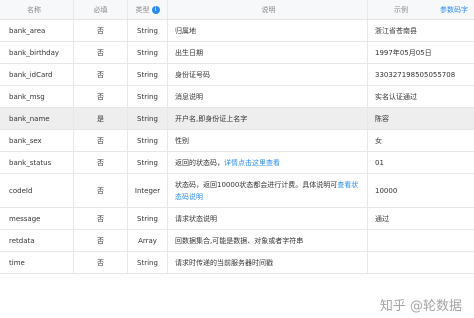 The image size is (474, 318). I want to click on param-name: retdata, so click(37, 240).